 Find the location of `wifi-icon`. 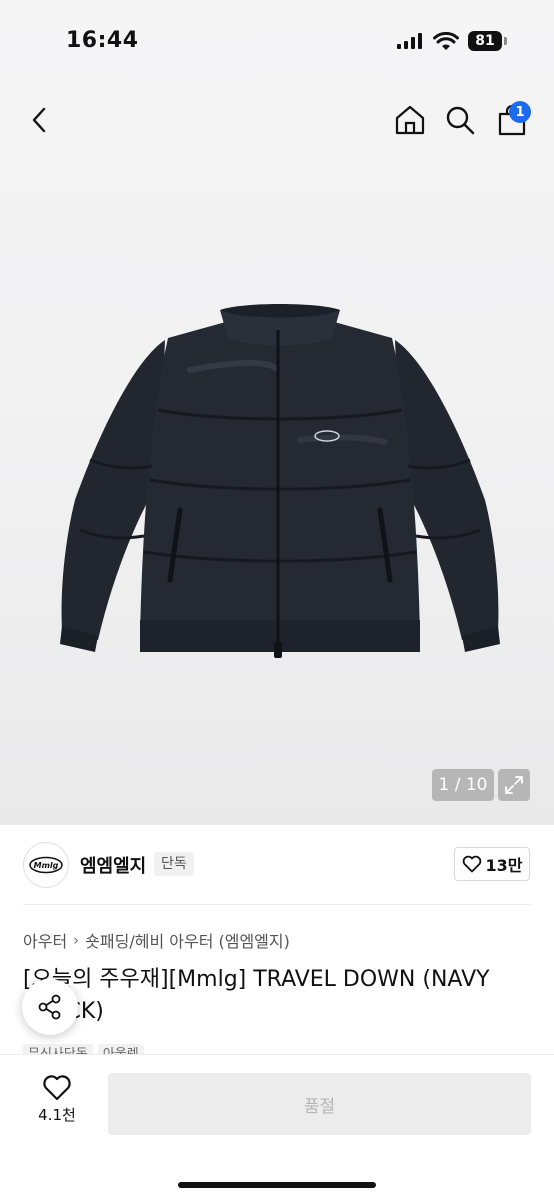

wifi-icon is located at coordinates (446, 40).